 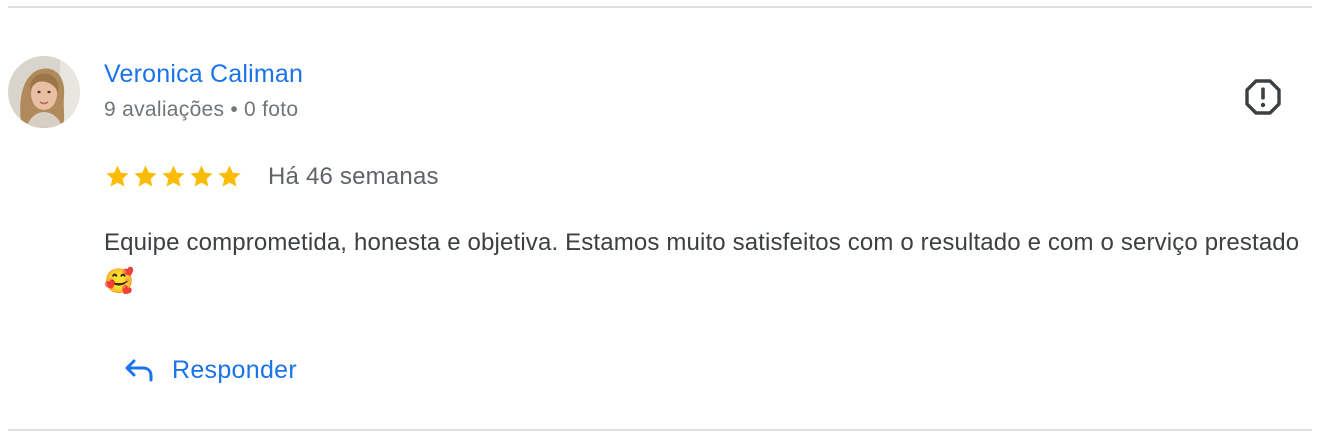 What do you see at coordinates (353, 176) in the screenshot?
I see `review-time: Há 46 semanas` at bounding box center [353, 176].